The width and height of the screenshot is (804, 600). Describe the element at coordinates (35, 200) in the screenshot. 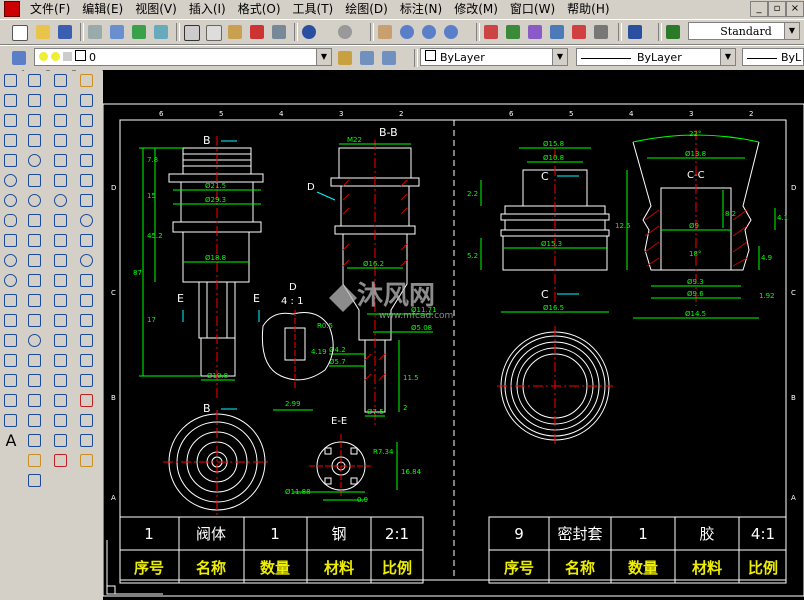

I see `diameter-dimension-icon` at that location.